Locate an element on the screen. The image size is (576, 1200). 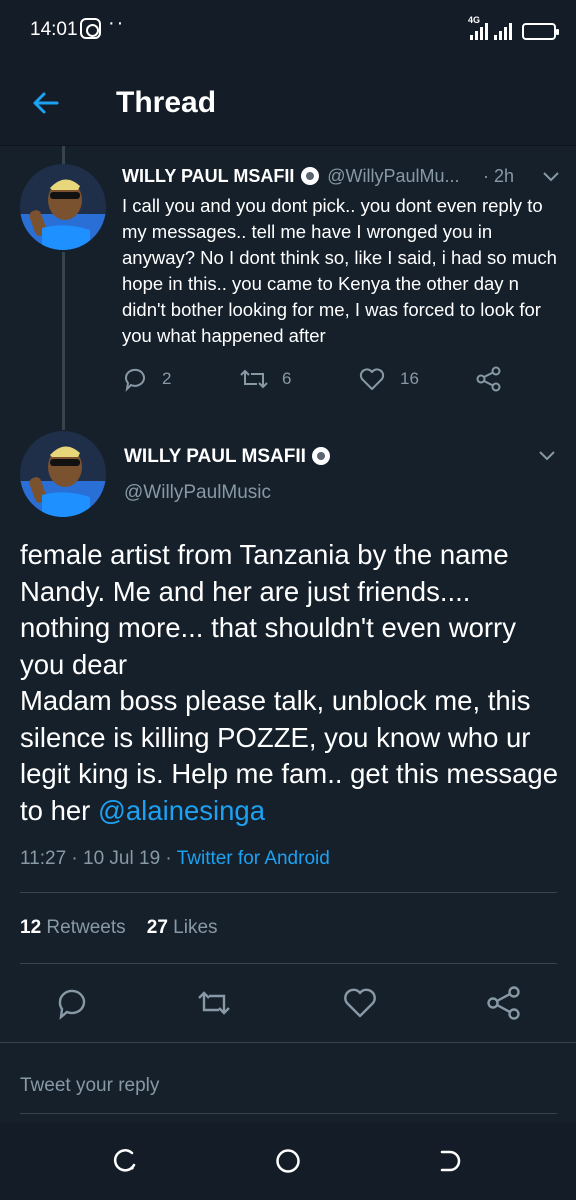
tweet-source-link: Twitter for Android is located at coordinates (253, 858).